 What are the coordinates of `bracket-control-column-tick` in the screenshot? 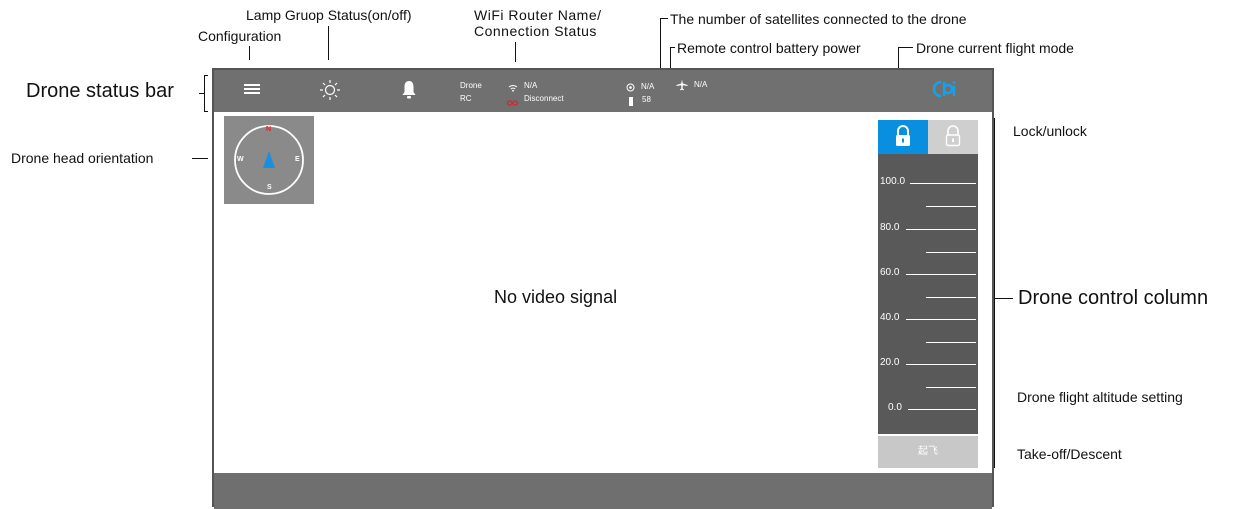 It's located at (1003, 298).